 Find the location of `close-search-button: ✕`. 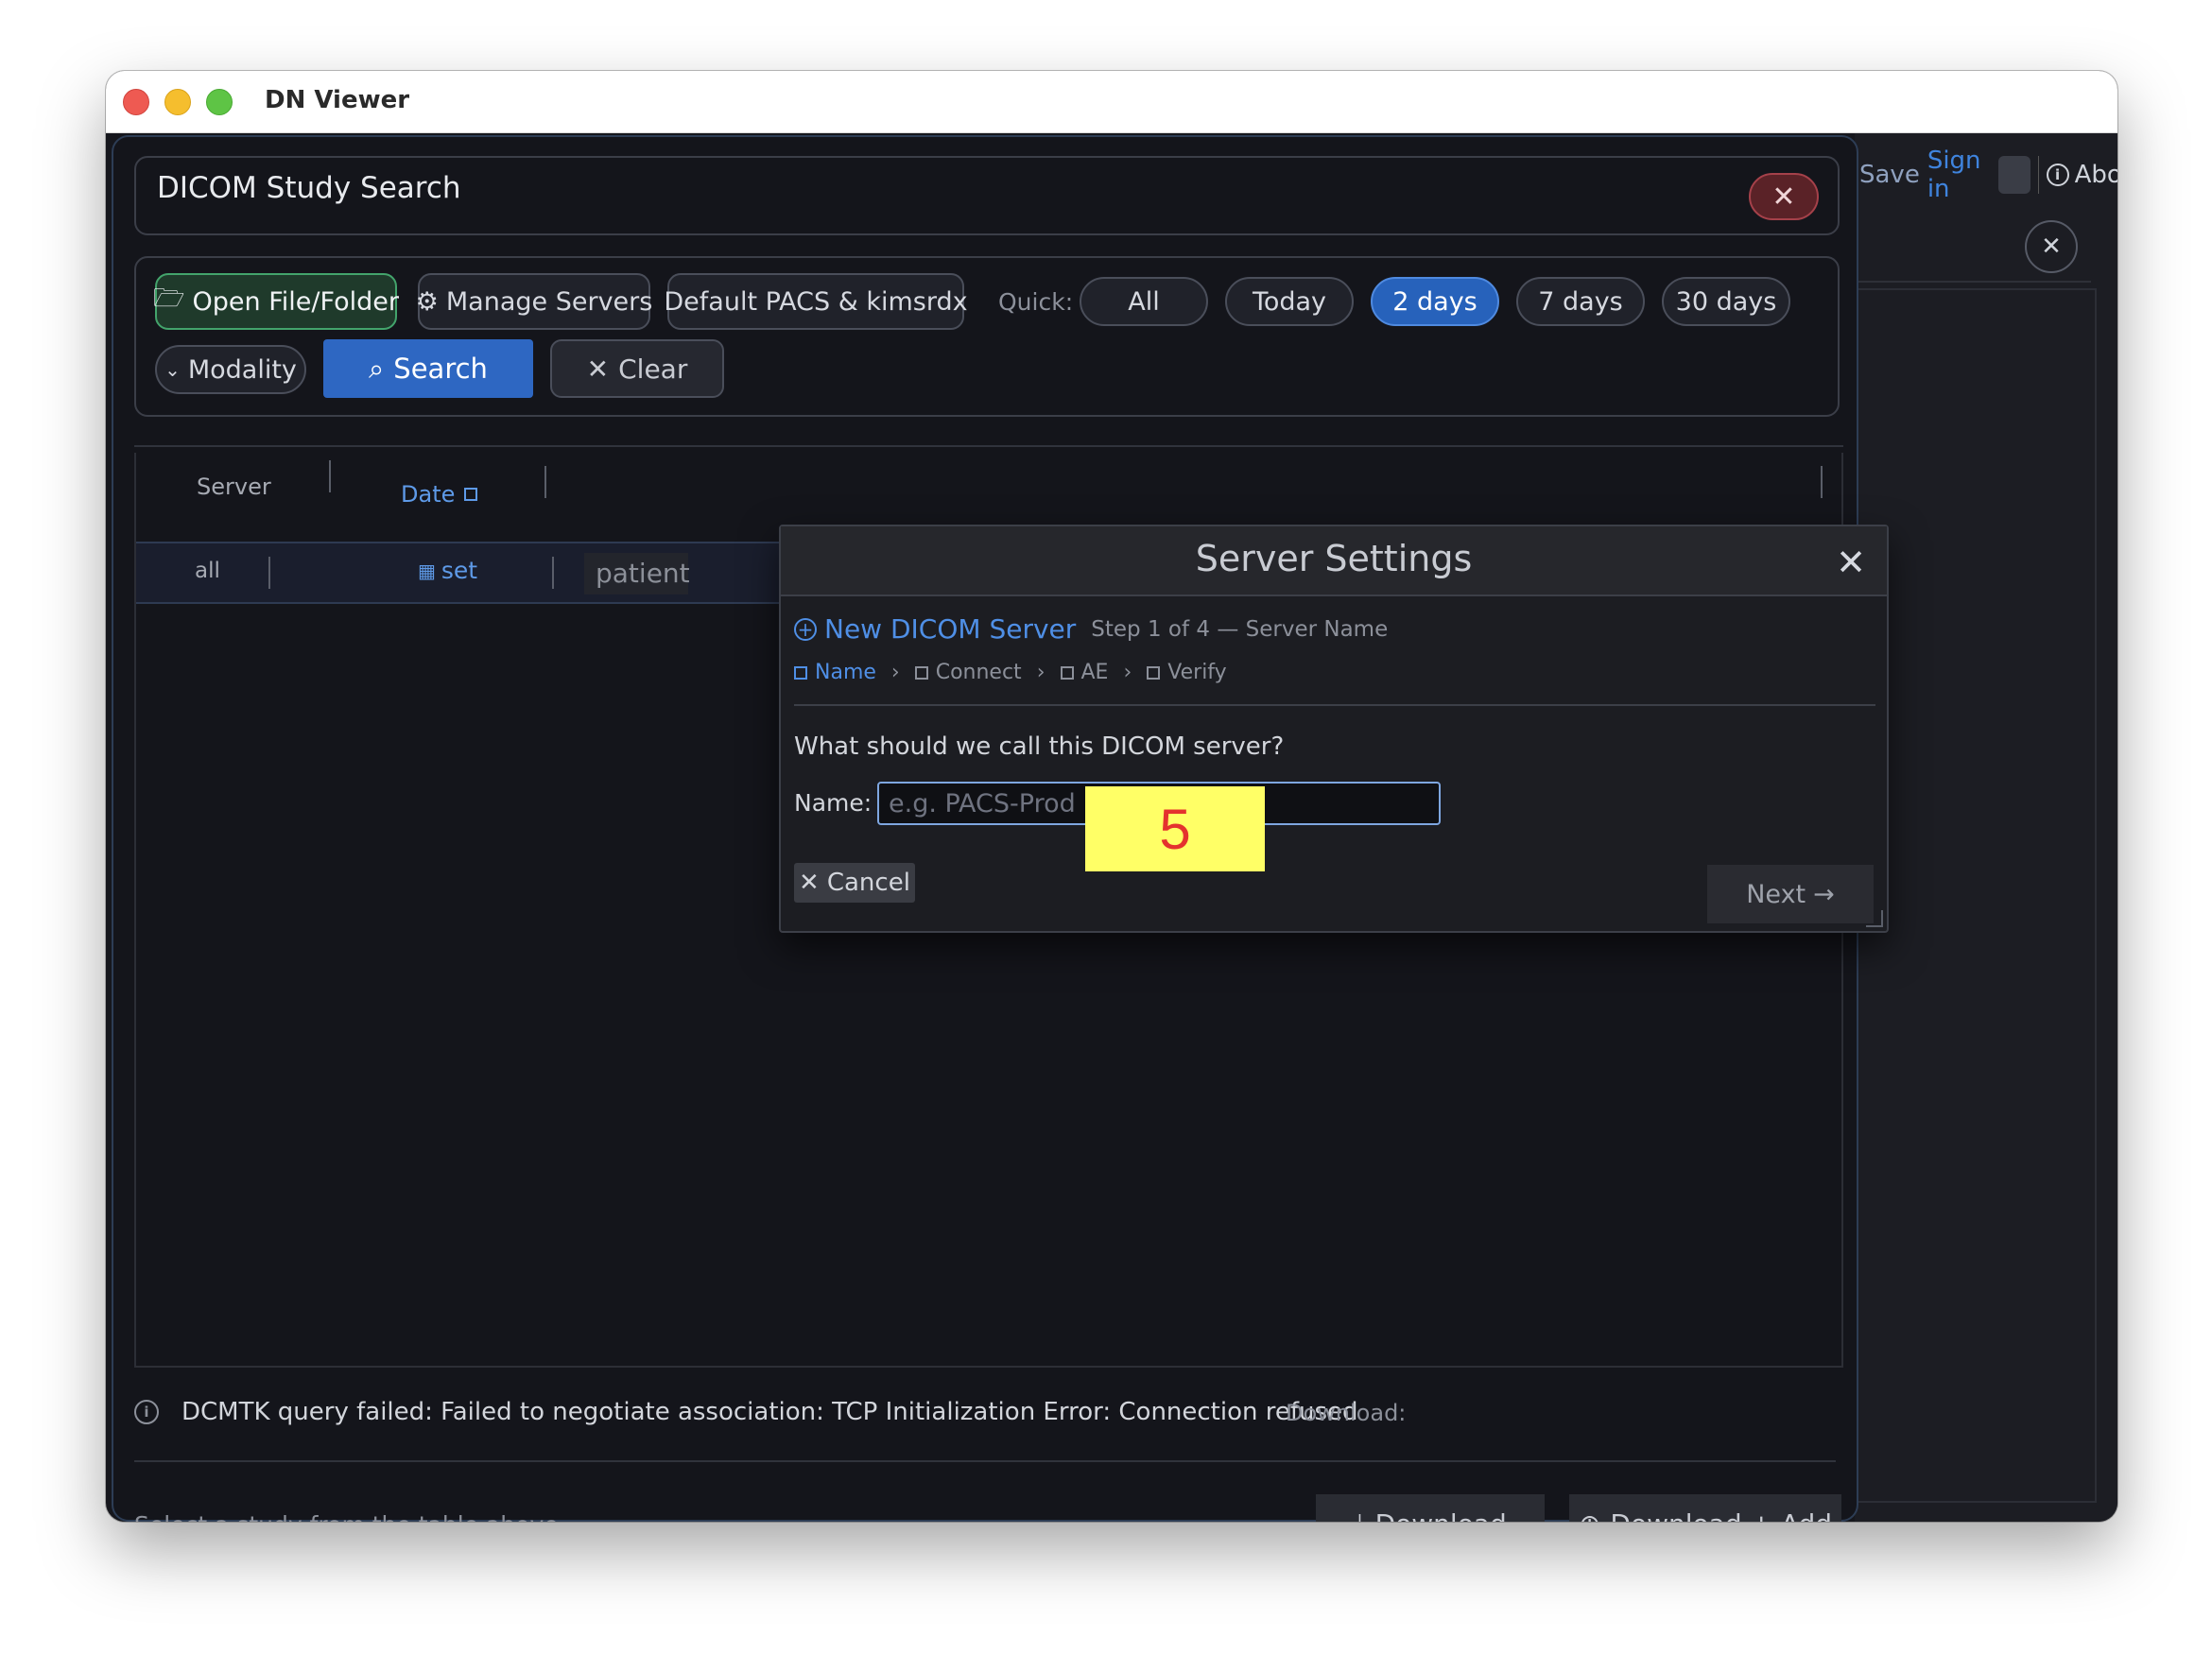

close-search-button: ✕ is located at coordinates (1784, 196).